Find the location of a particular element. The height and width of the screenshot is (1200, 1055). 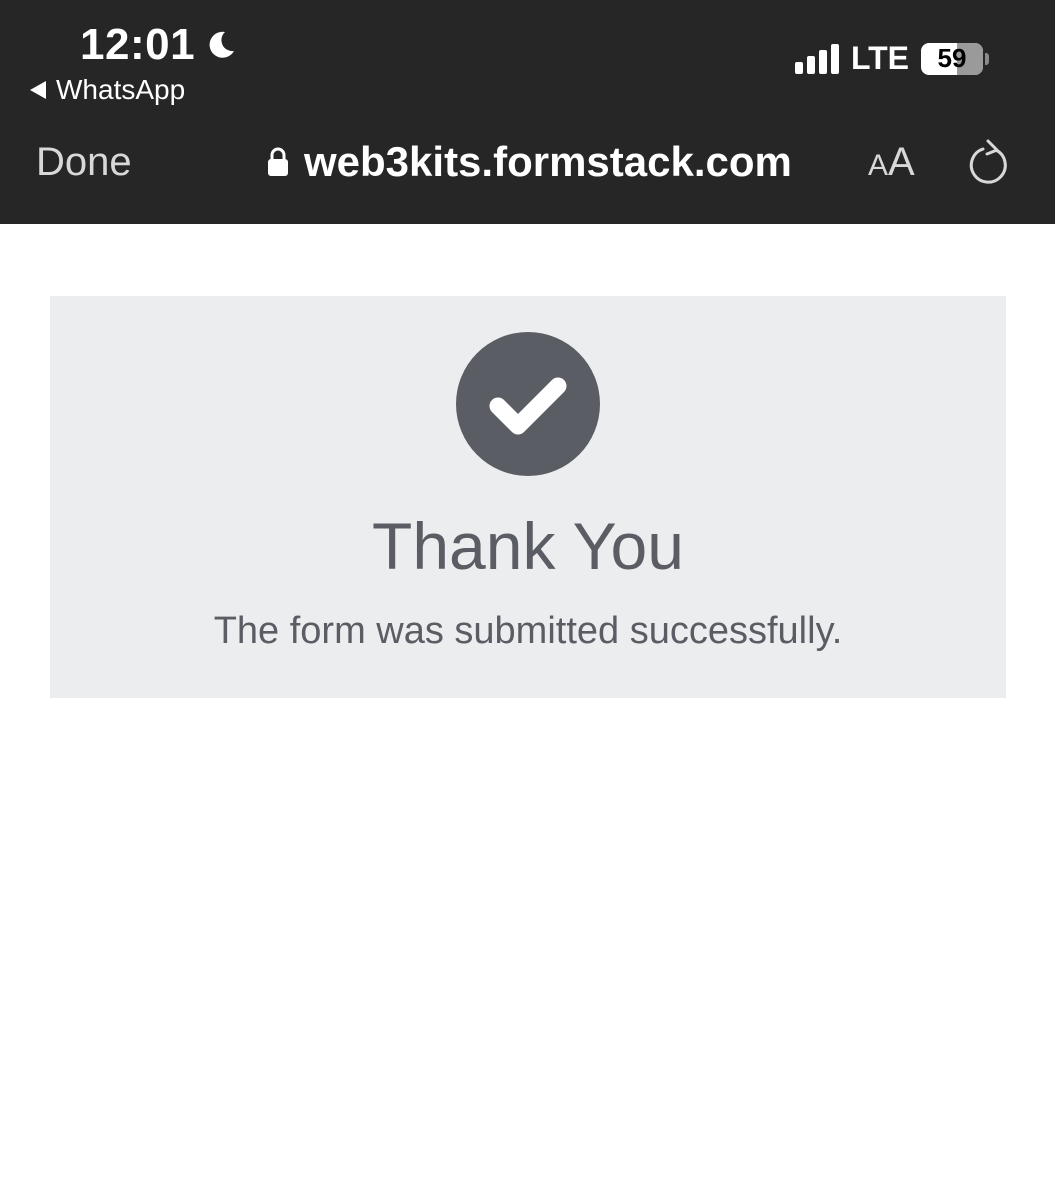

checkmark-icon is located at coordinates (528, 406).